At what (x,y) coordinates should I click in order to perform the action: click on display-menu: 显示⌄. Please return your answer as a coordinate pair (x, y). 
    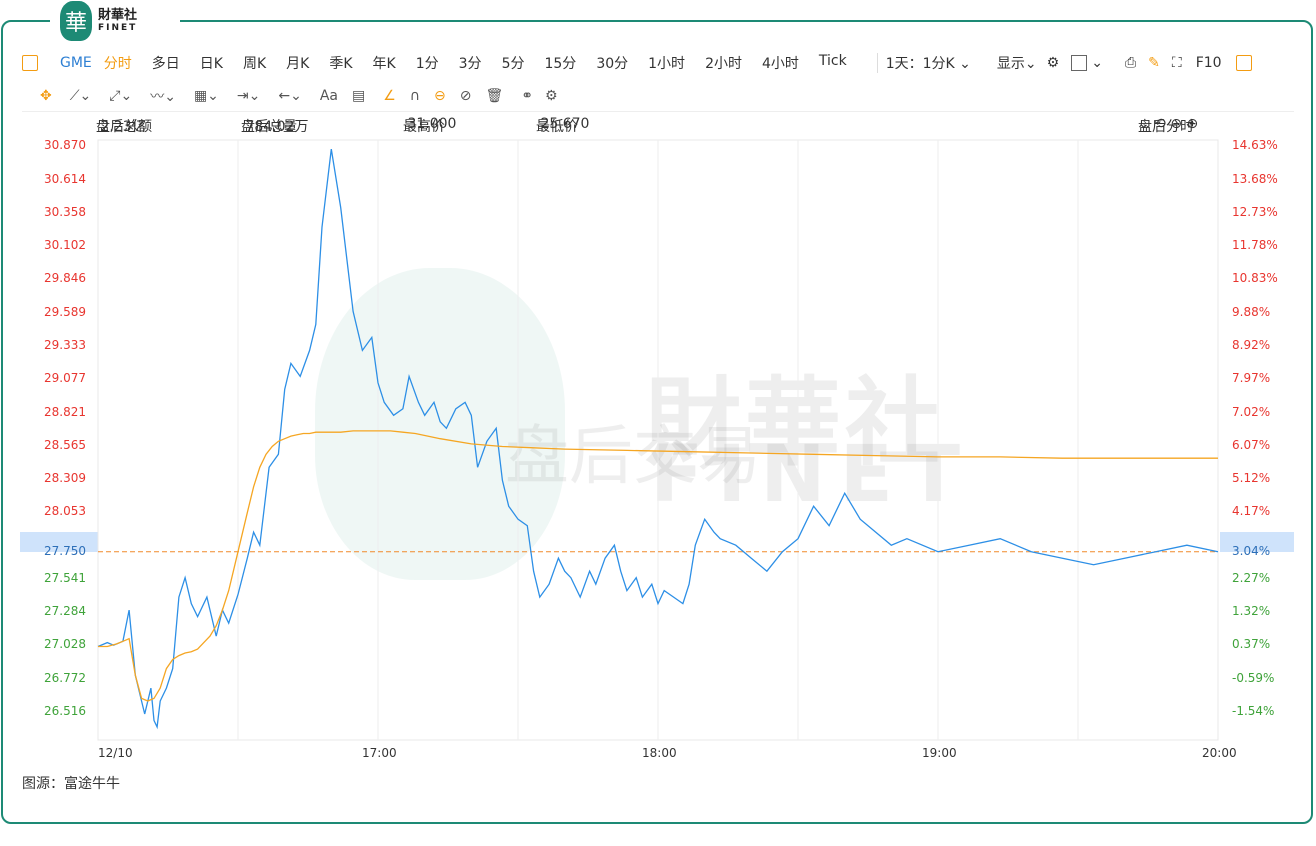
    Looking at the image, I should click on (1017, 63).